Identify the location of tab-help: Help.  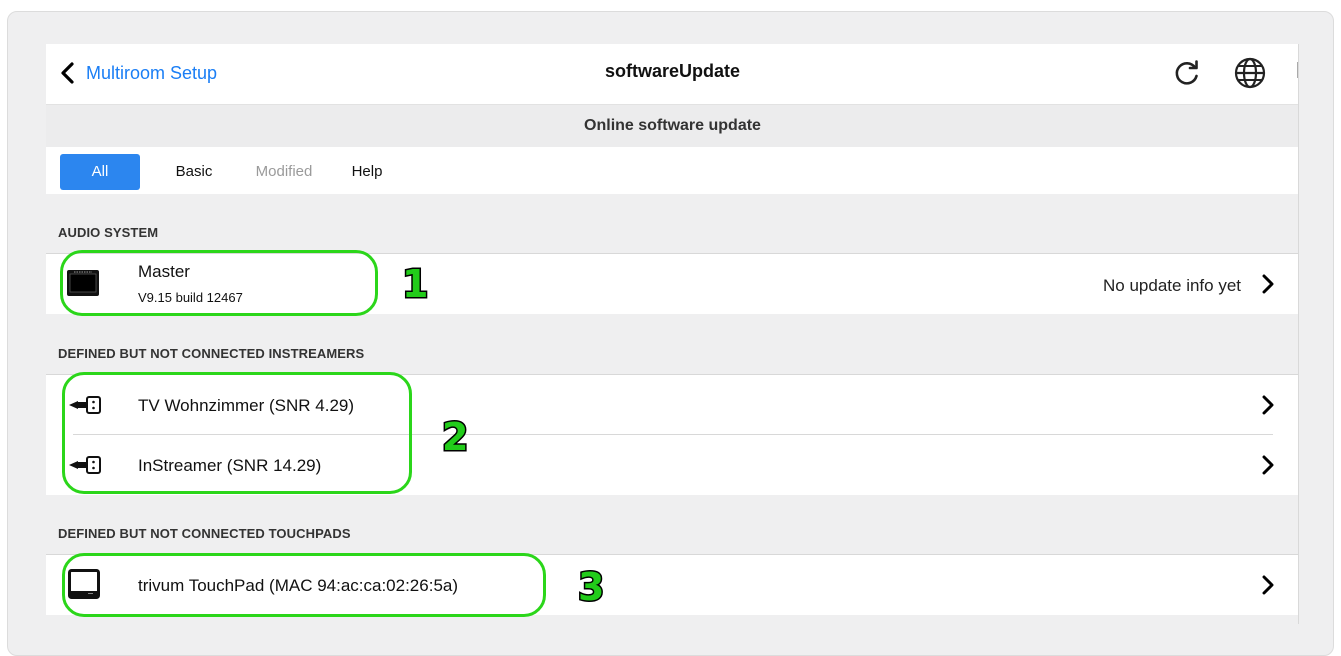
(367, 172).